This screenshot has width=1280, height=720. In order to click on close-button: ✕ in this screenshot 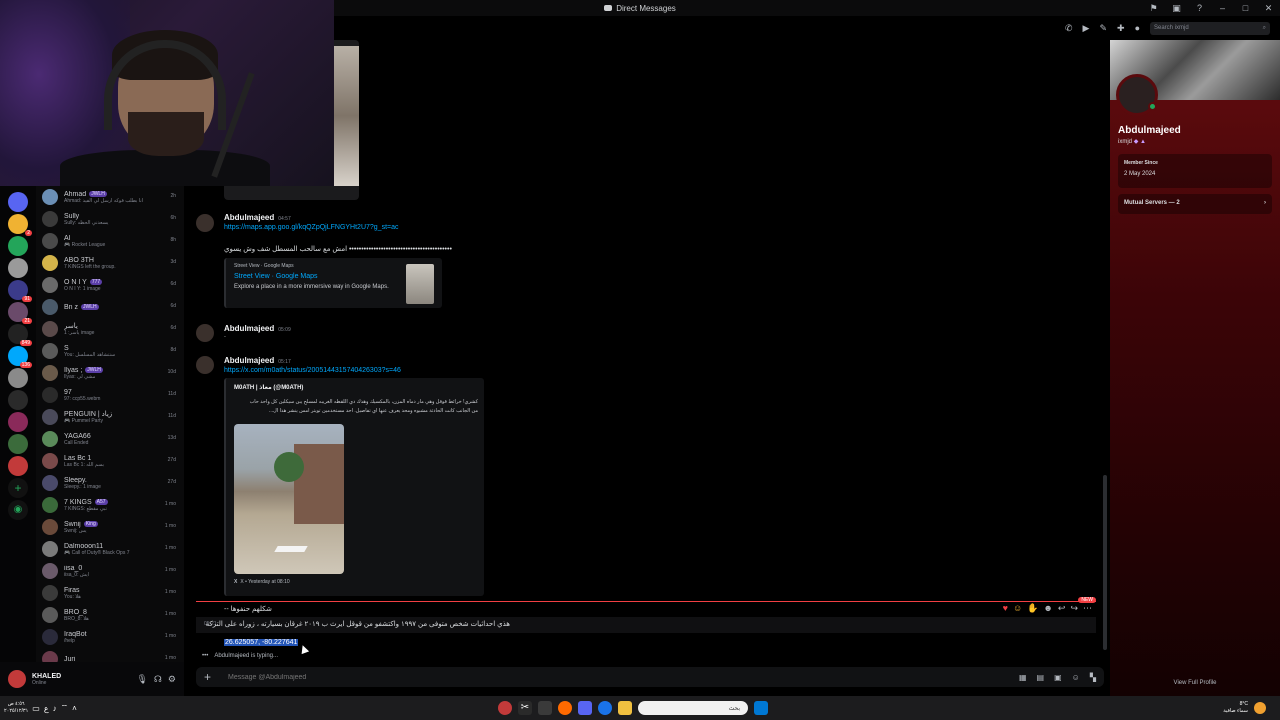, I will do `click(1268, 8)`.